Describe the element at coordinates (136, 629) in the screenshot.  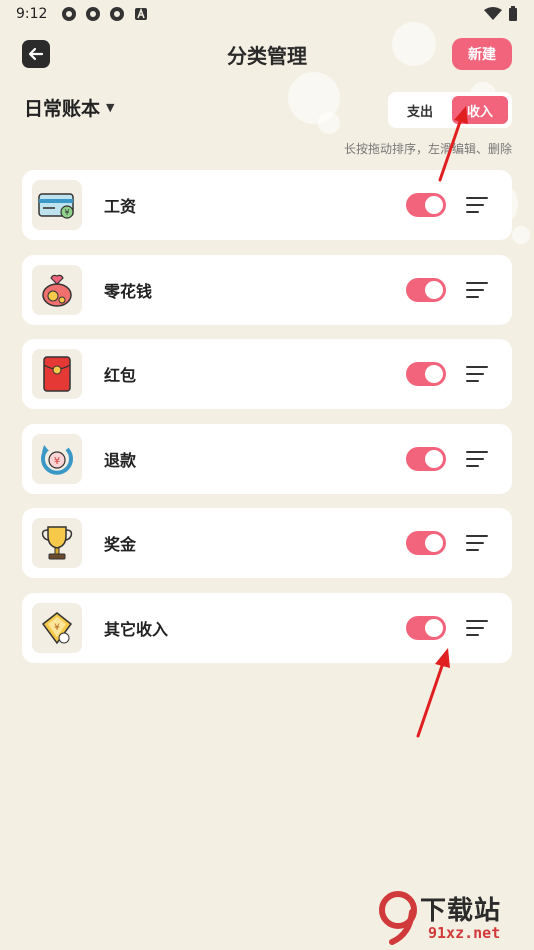
I see `category-name: 其它收入` at that location.